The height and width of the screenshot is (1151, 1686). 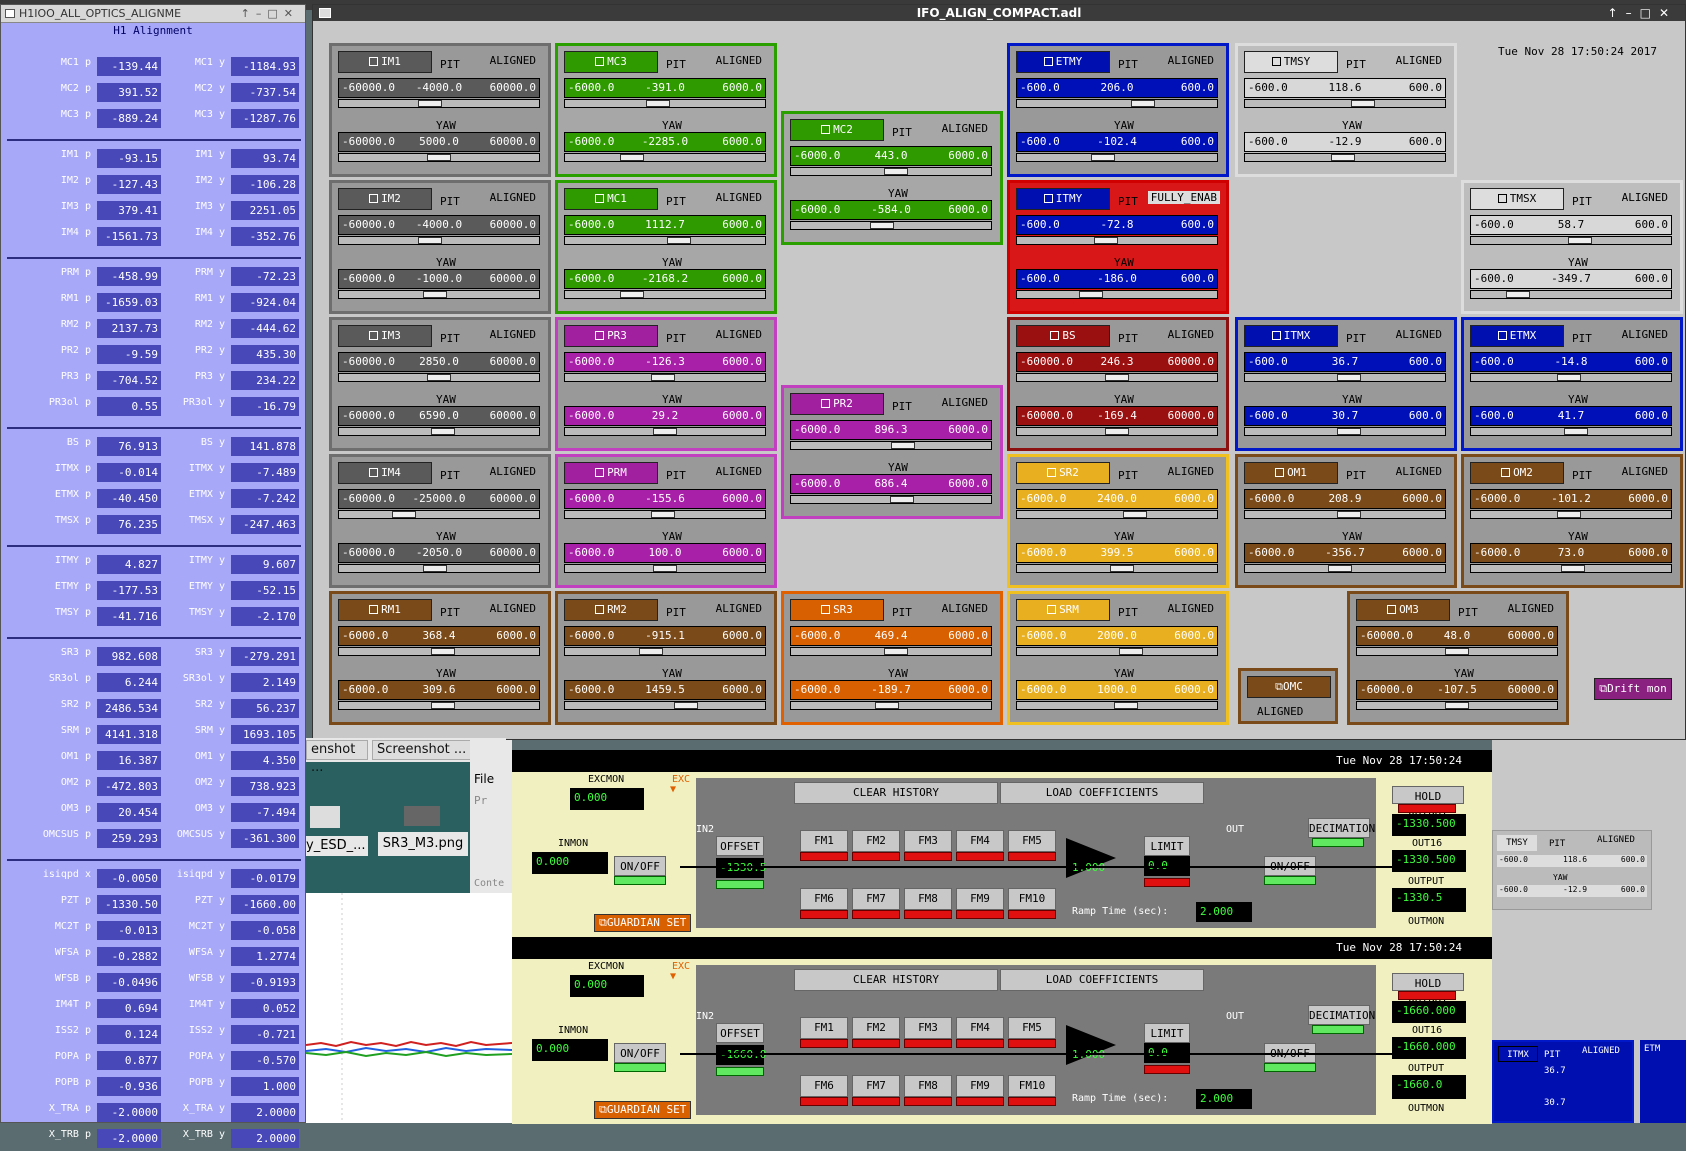 I want to click on filter-module-button: FM5, so click(x=1032, y=841).